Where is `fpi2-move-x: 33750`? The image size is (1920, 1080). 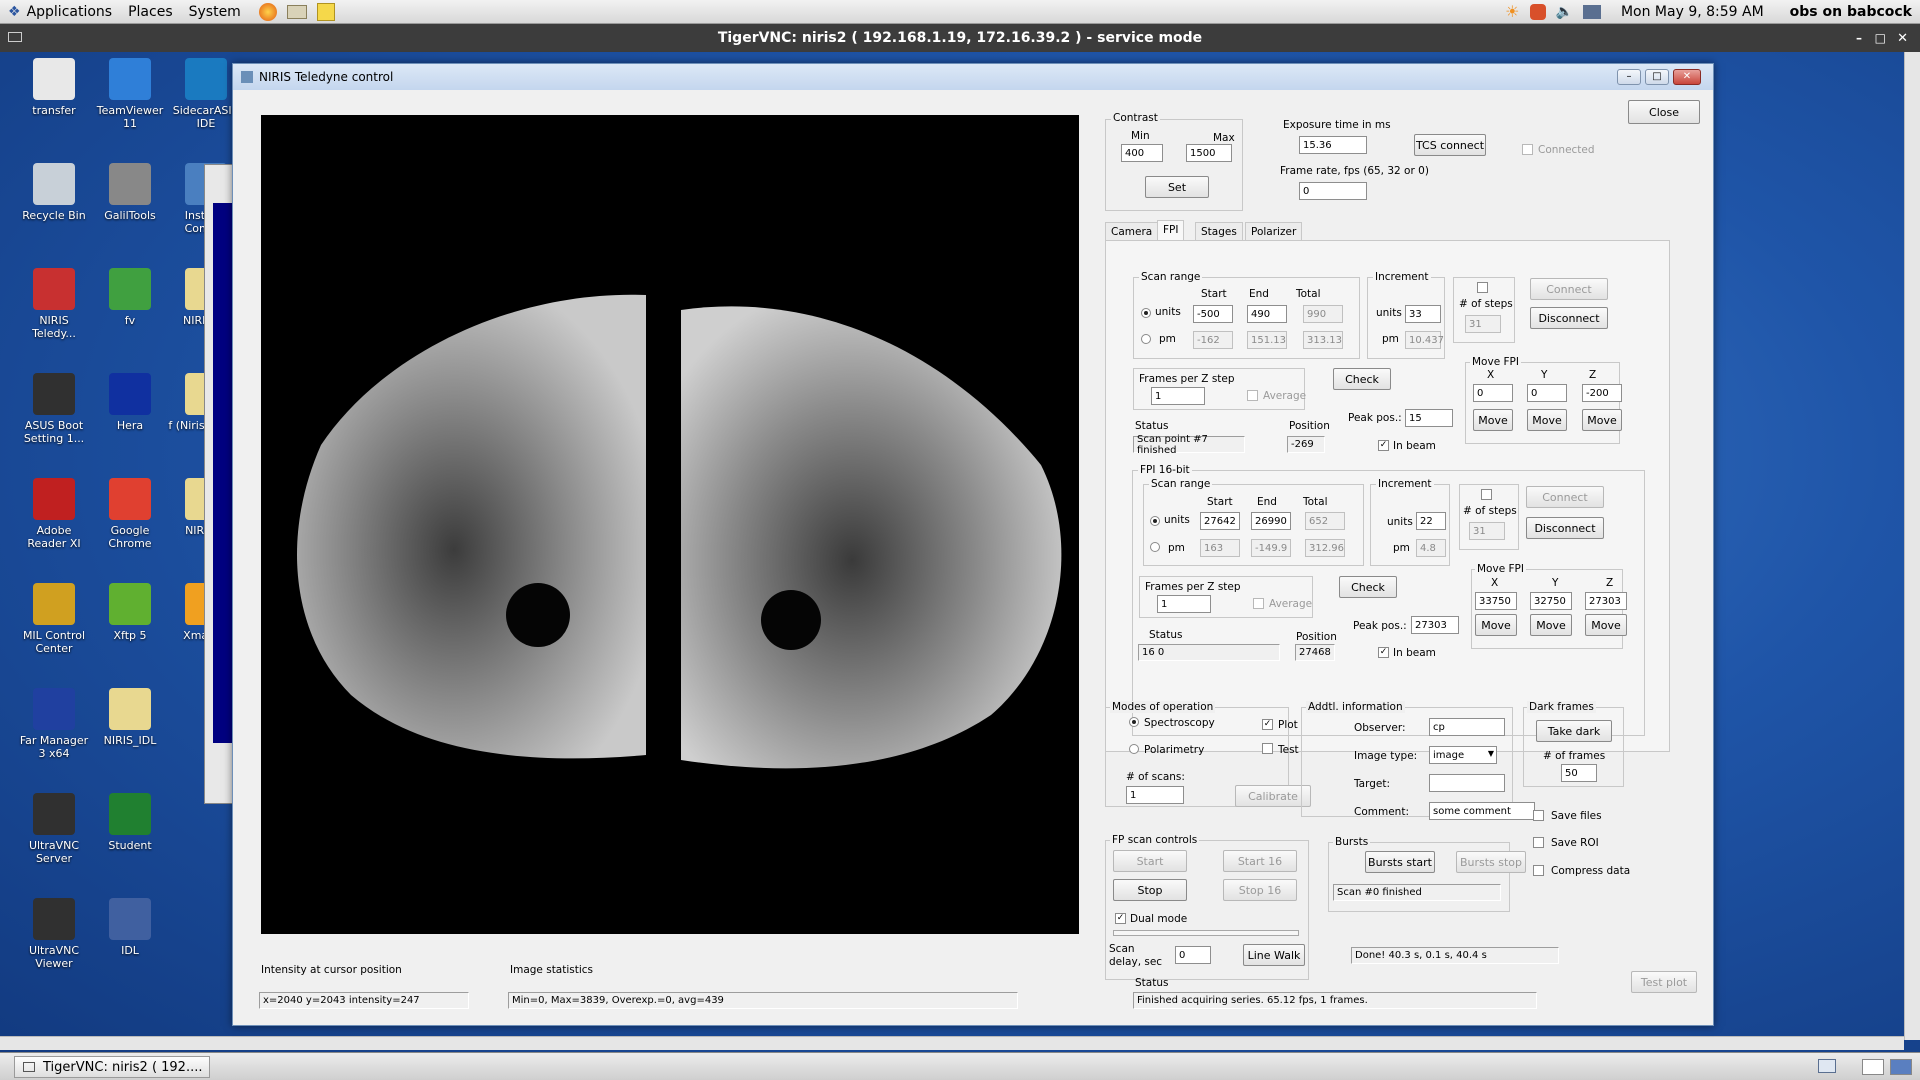
fpi2-move-x: 33750 is located at coordinates (1496, 601).